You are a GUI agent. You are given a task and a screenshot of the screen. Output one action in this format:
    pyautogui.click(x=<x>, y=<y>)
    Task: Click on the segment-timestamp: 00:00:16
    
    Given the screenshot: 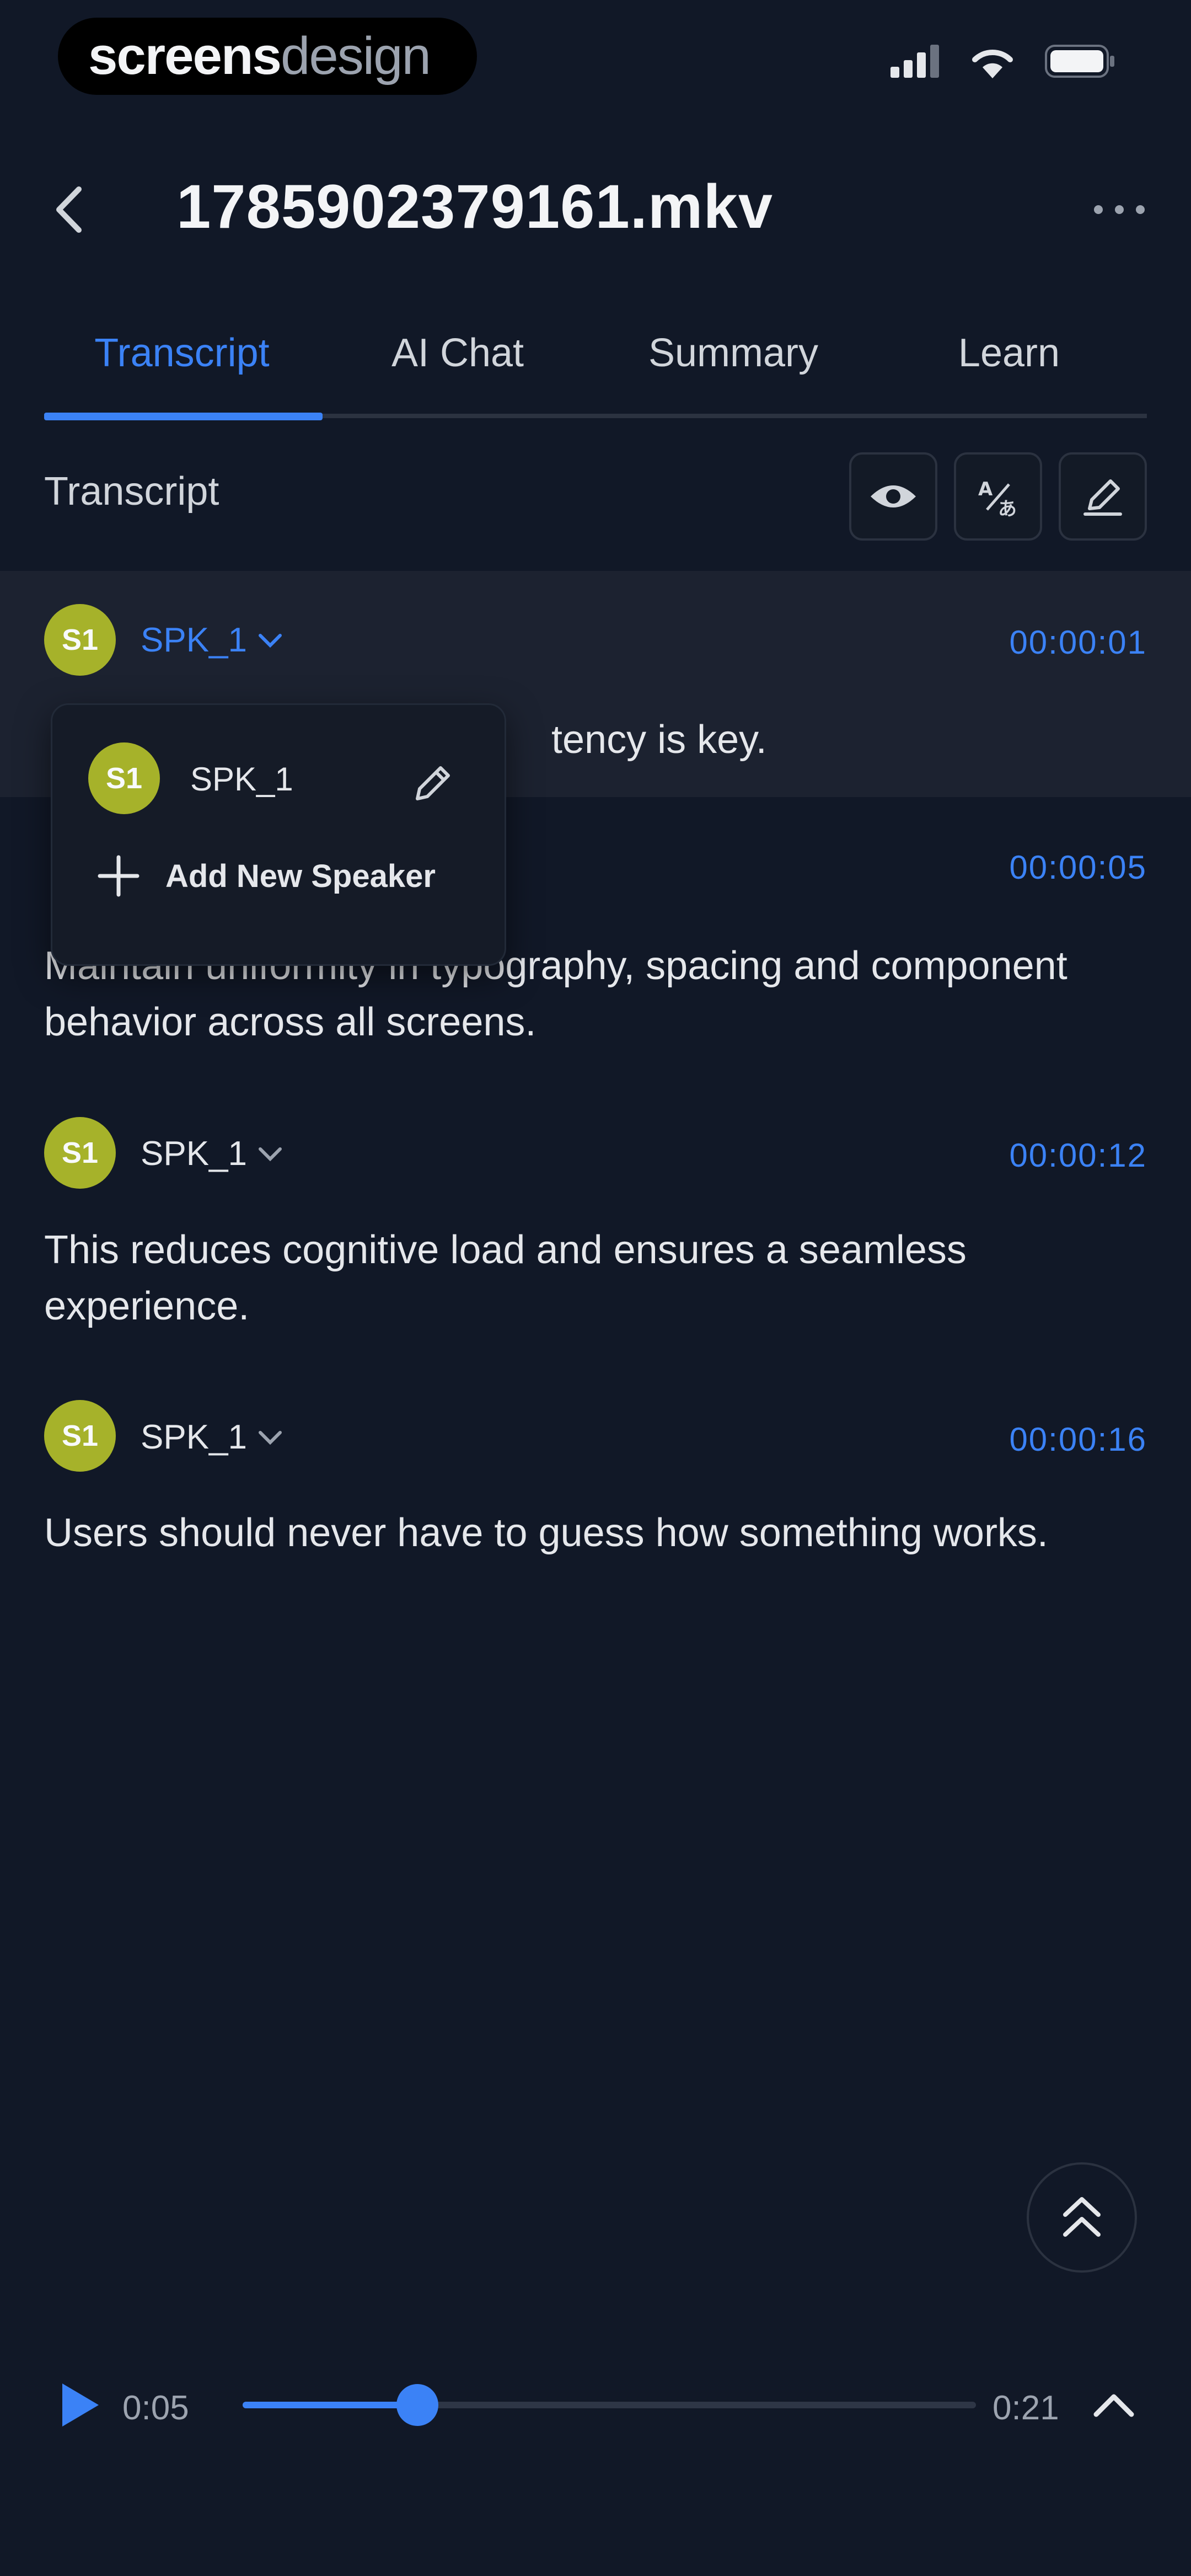 What is the action you would take?
    pyautogui.click(x=1078, y=1439)
    